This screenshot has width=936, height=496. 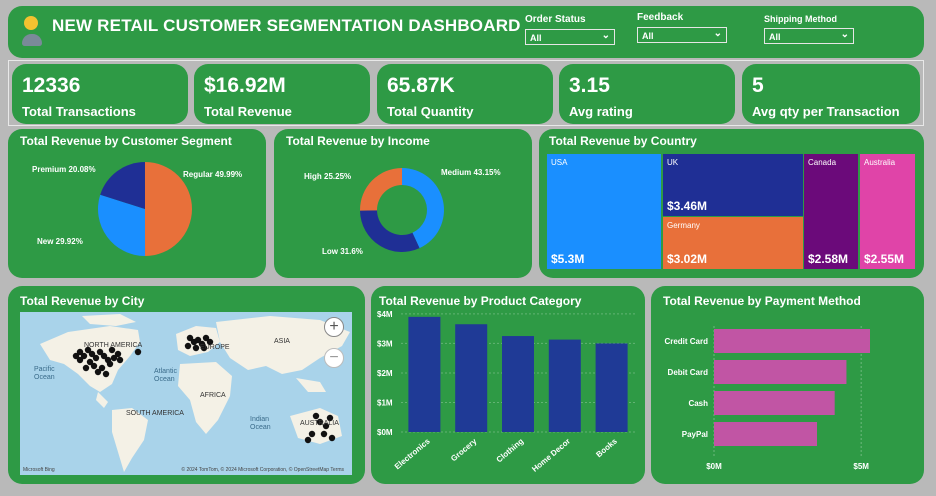 I want to click on order-status-dropdown: All ⌄, so click(x=570, y=37).